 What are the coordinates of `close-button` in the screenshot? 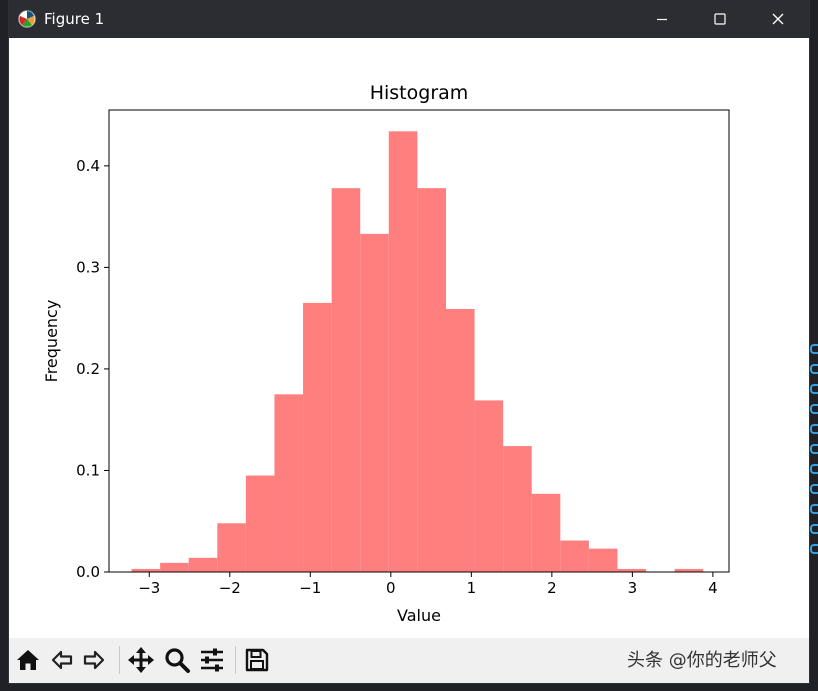 It's located at (778, 19).